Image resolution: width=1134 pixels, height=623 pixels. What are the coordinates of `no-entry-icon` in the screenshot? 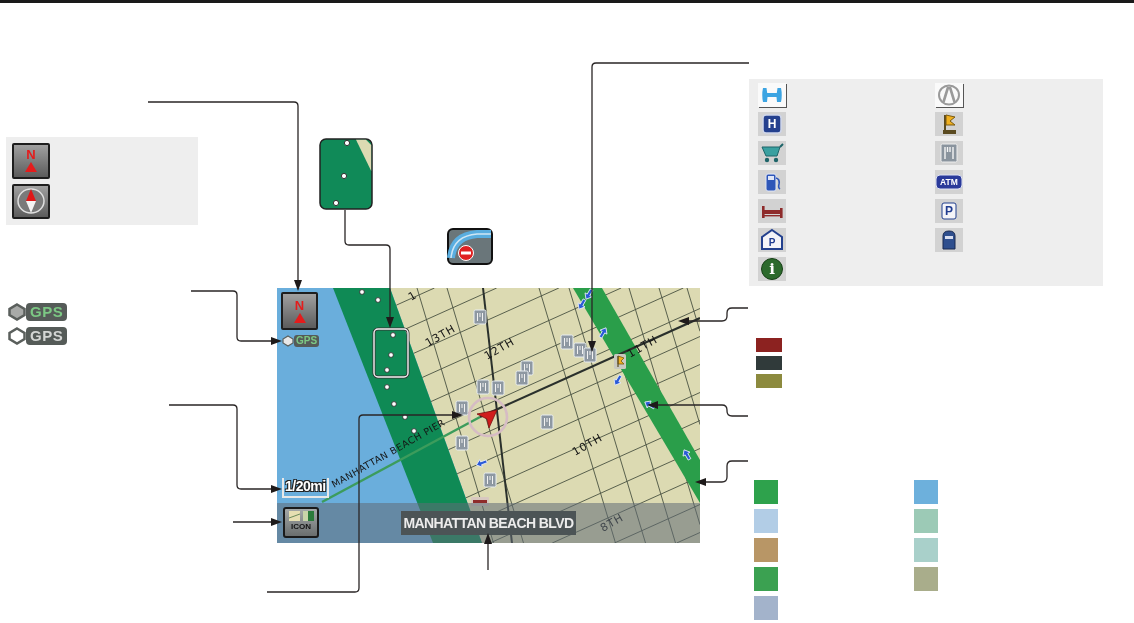 It's located at (470, 246).